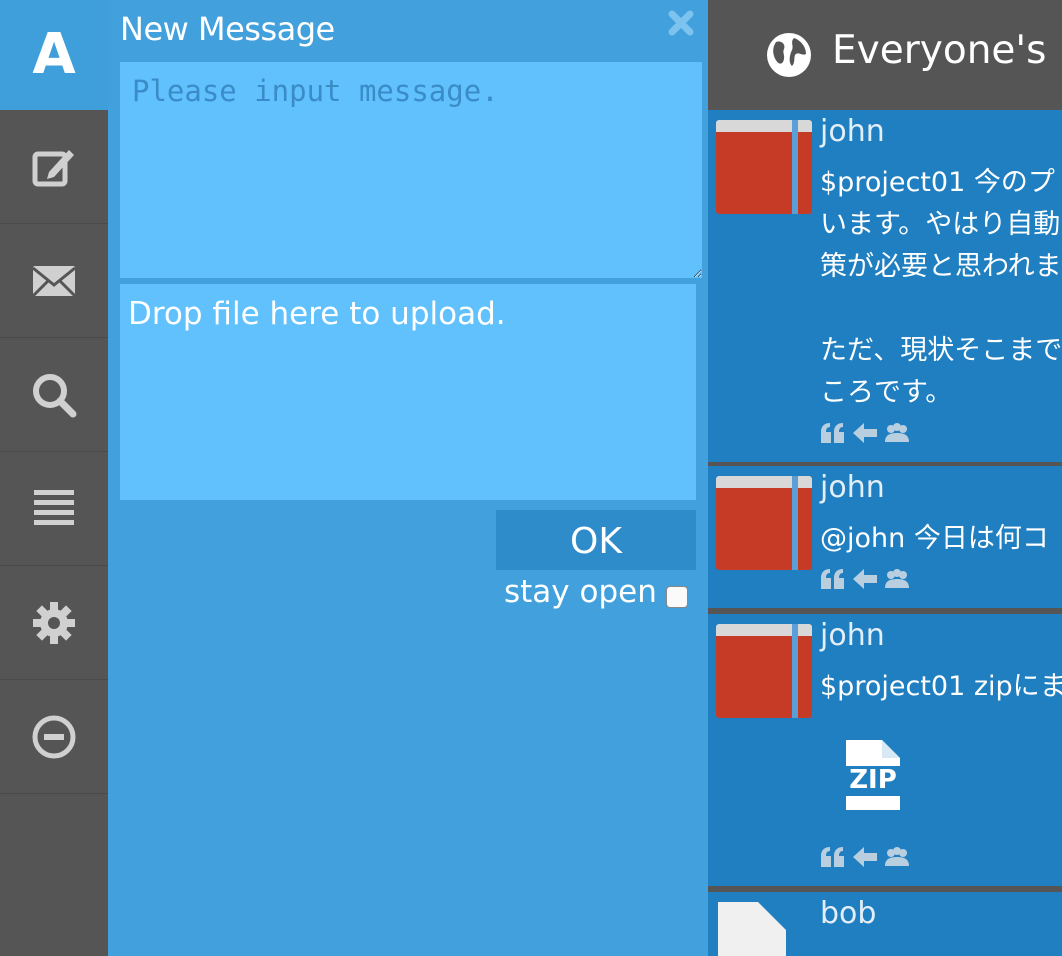  I want to click on zip-file-attachment: ZIP, so click(873, 775).